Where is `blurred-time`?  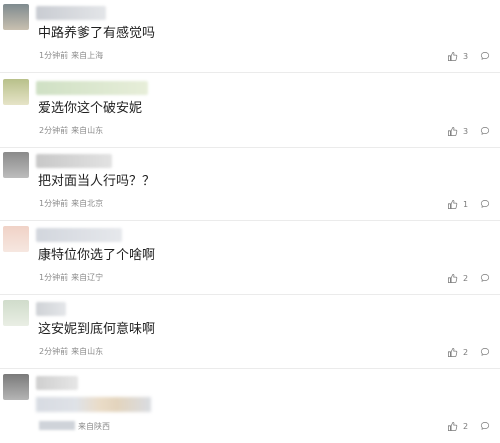
blurred-time is located at coordinates (57, 425).